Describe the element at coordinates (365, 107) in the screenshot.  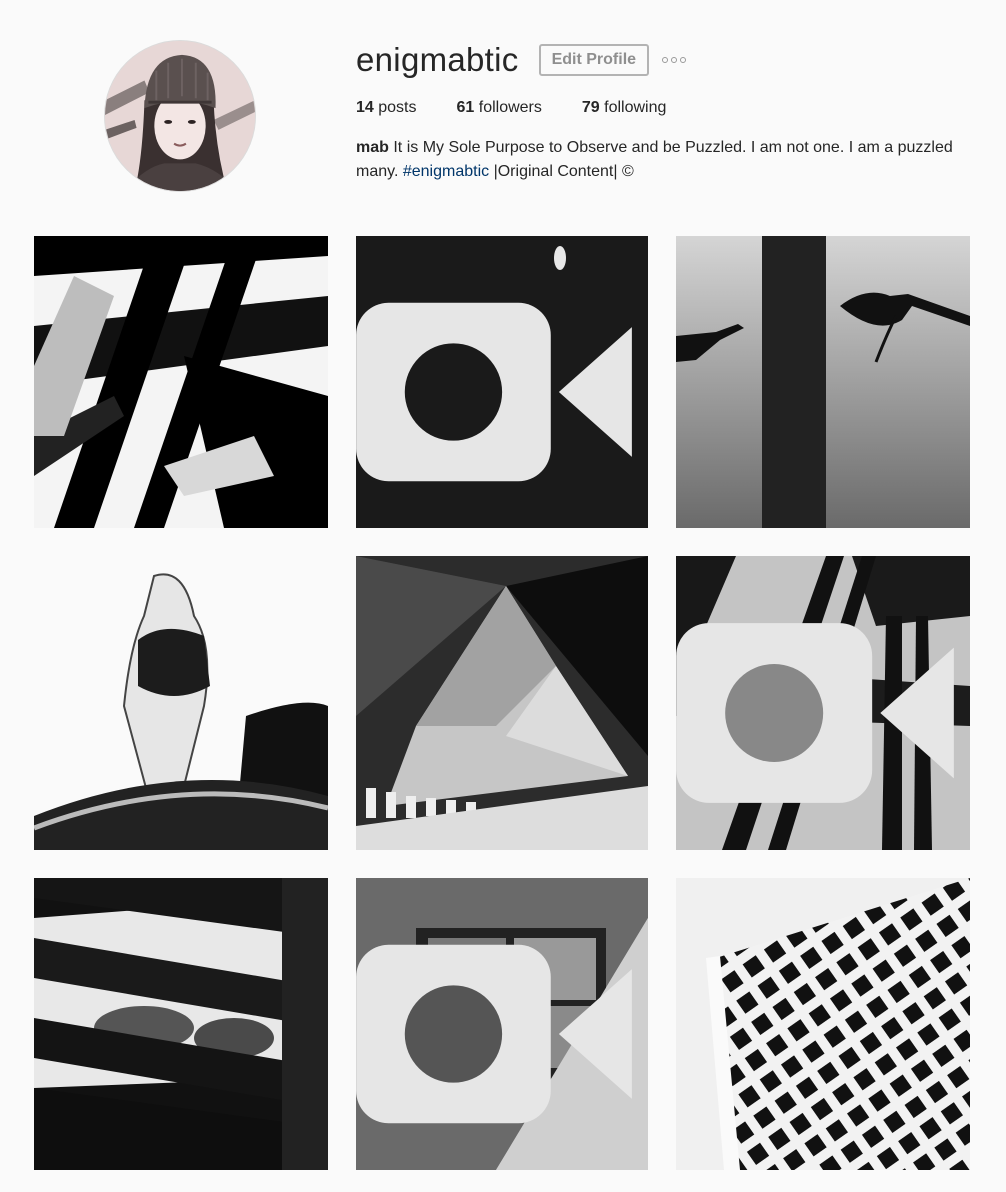
I see `posts-count: 14` at that location.